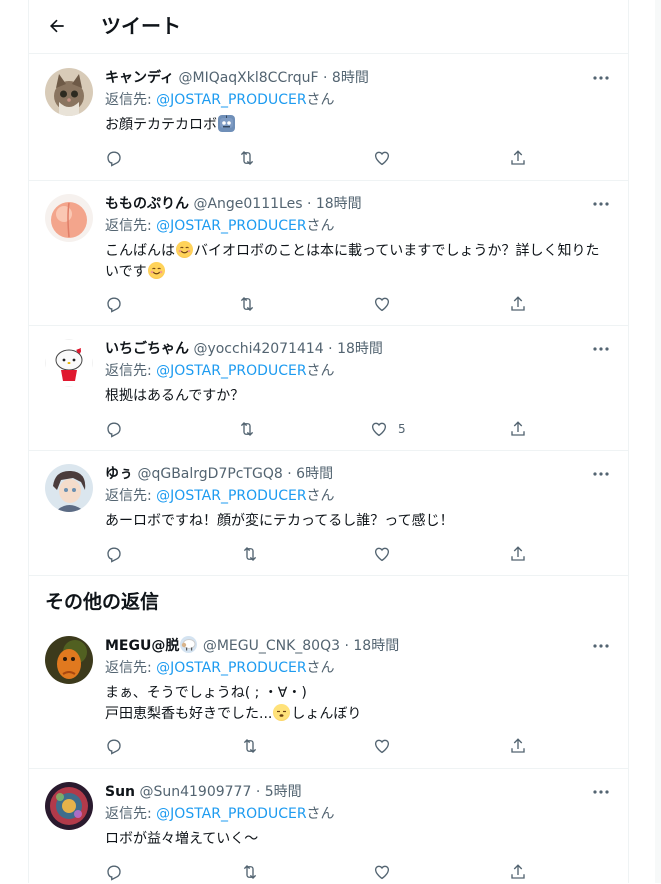 This screenshot has height=884, width=661. I want to click on tweet-time: 8時間, so click(350, 78).